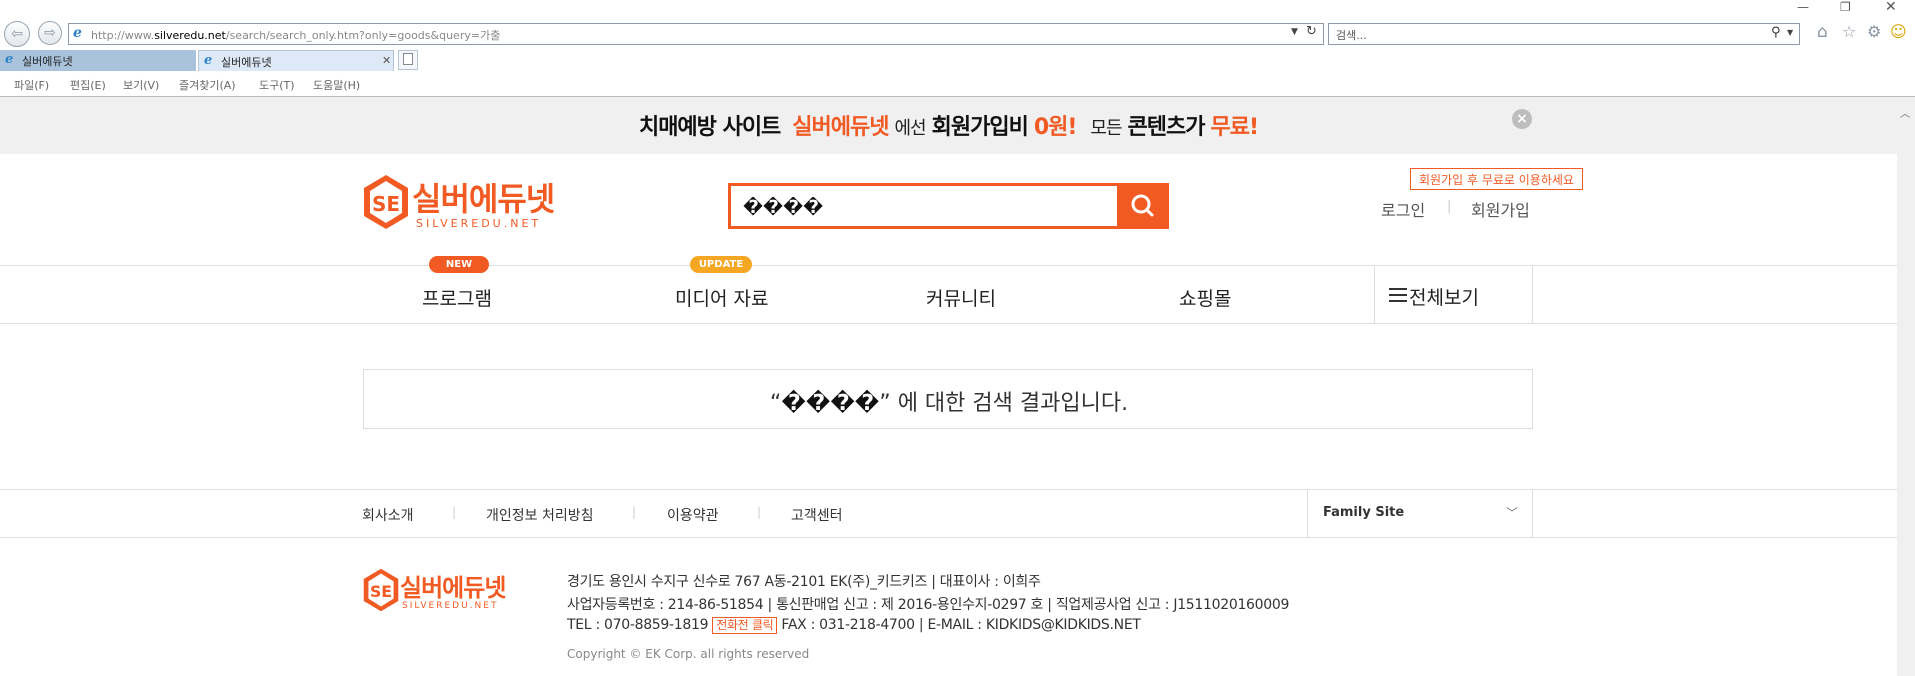 The image size is (1915, 676). I want to click on scroll-up-icon: ︿, so click(1905, 112).